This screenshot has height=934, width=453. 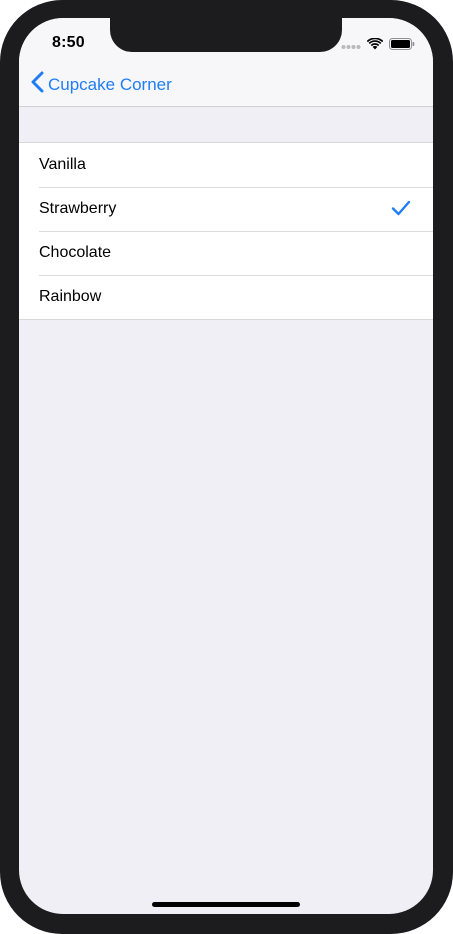 I want to click on status-time: 8:50, so click(x=68, y=42).